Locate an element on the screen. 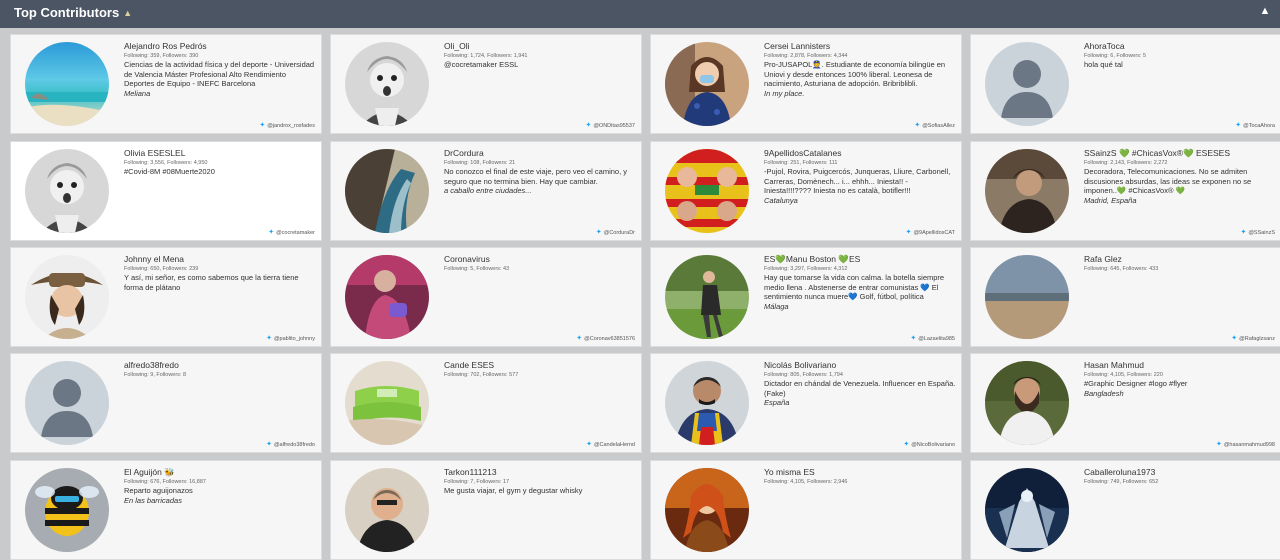  twitter-handle-link: ✦ @alfredo38fredo is located at coordinates (290, 444).